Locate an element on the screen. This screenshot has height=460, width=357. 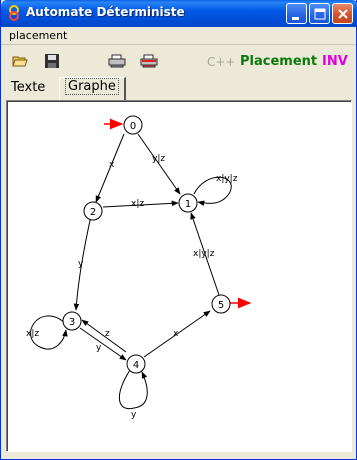
print-preview-button is located at coordinates (148, 61).